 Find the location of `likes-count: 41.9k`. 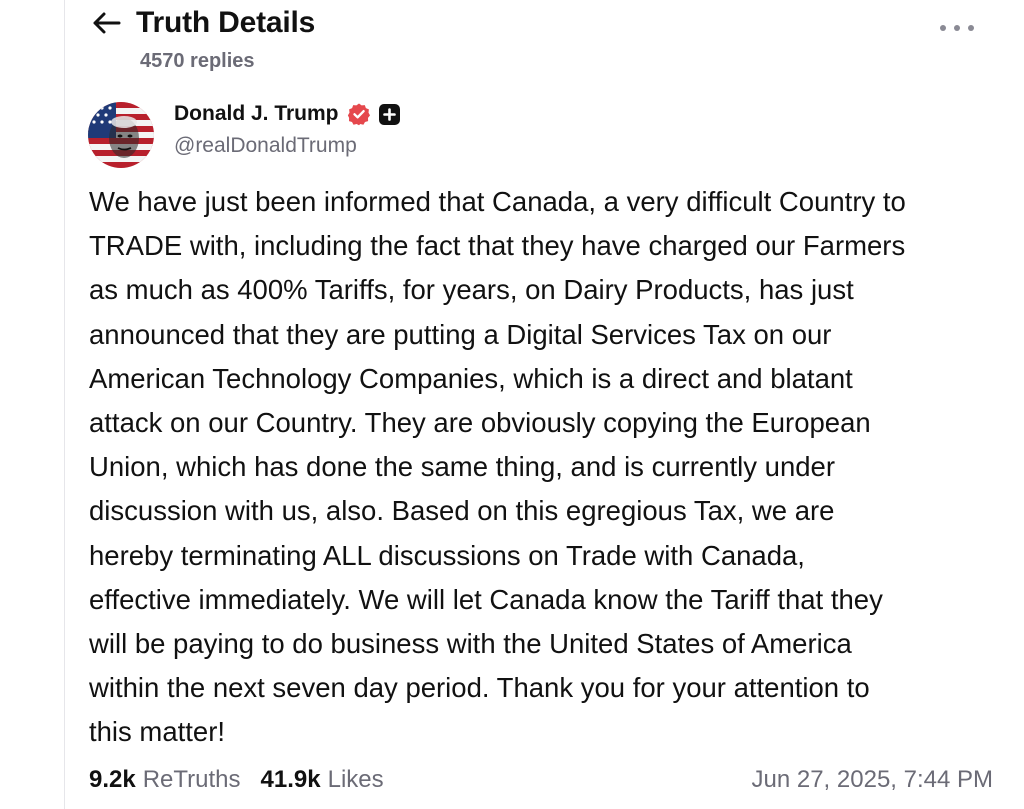

likes-count: 41.9k is located at coordinates (290, 779).